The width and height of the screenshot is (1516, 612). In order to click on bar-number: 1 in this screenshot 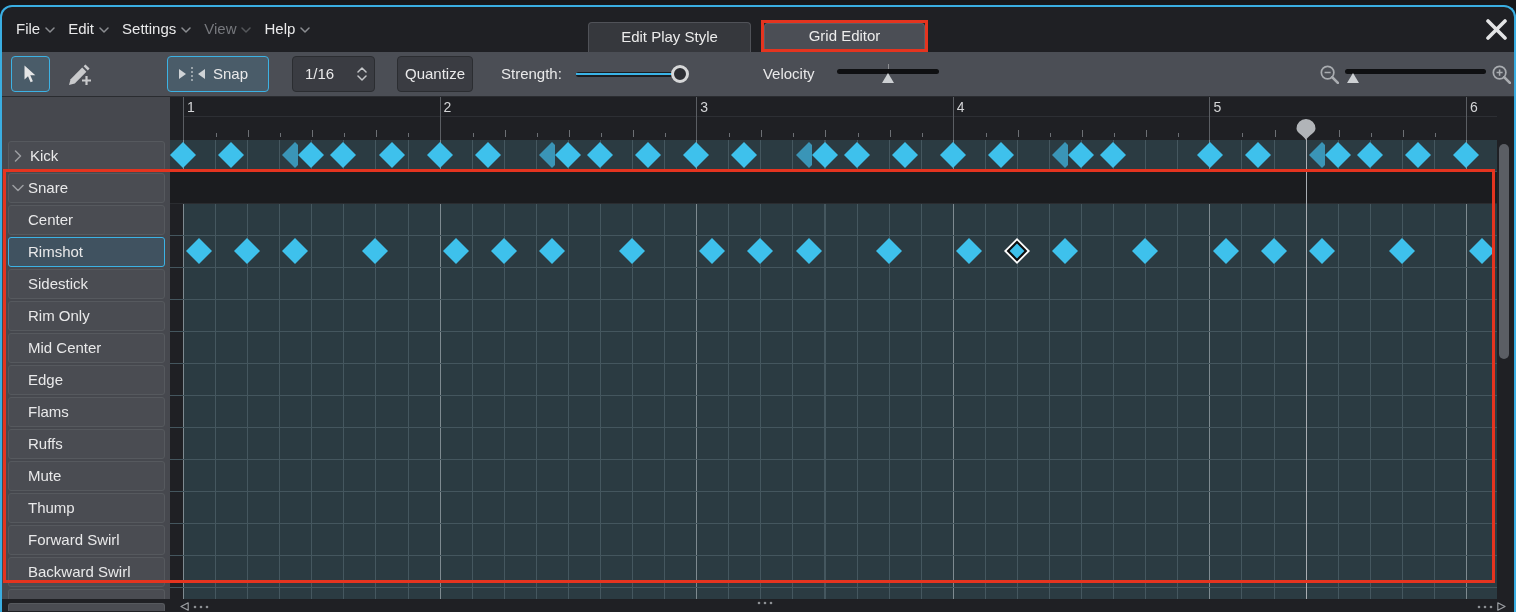, I will do `click(191, 106)`.